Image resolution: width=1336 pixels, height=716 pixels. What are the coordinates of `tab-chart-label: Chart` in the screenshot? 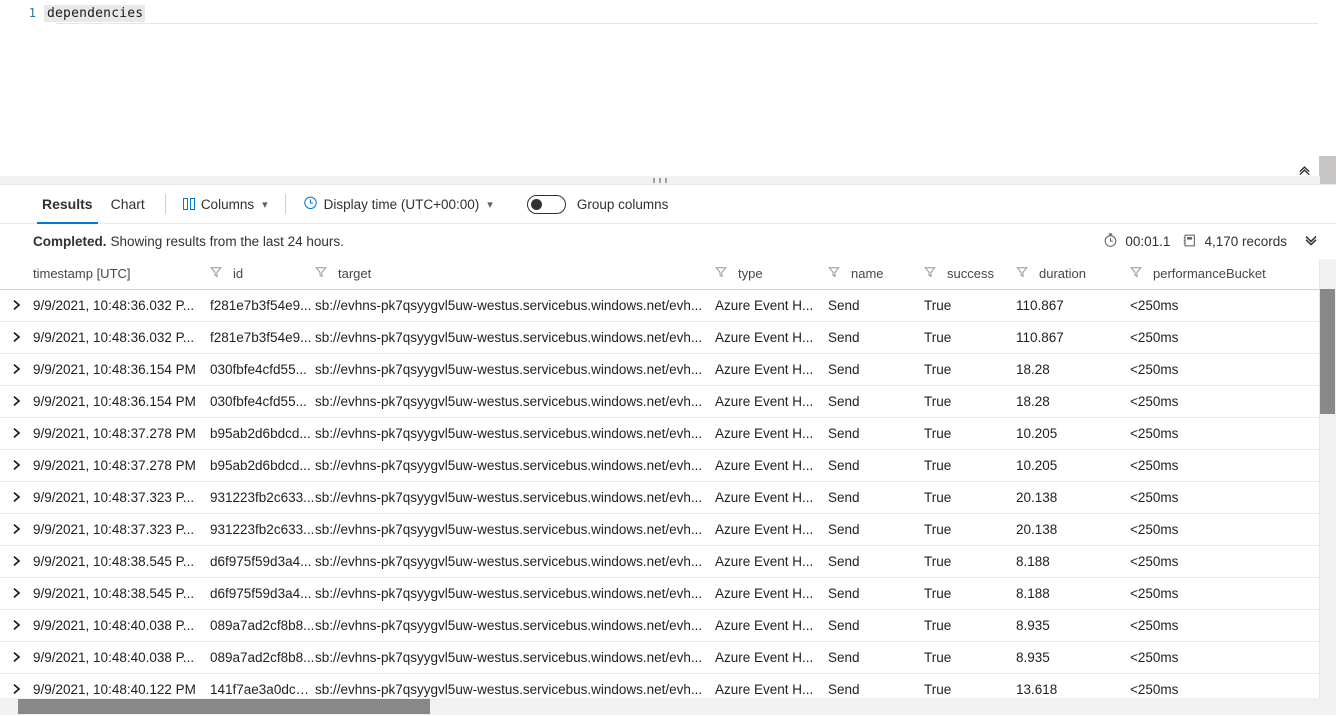 It's located at (127, 204).